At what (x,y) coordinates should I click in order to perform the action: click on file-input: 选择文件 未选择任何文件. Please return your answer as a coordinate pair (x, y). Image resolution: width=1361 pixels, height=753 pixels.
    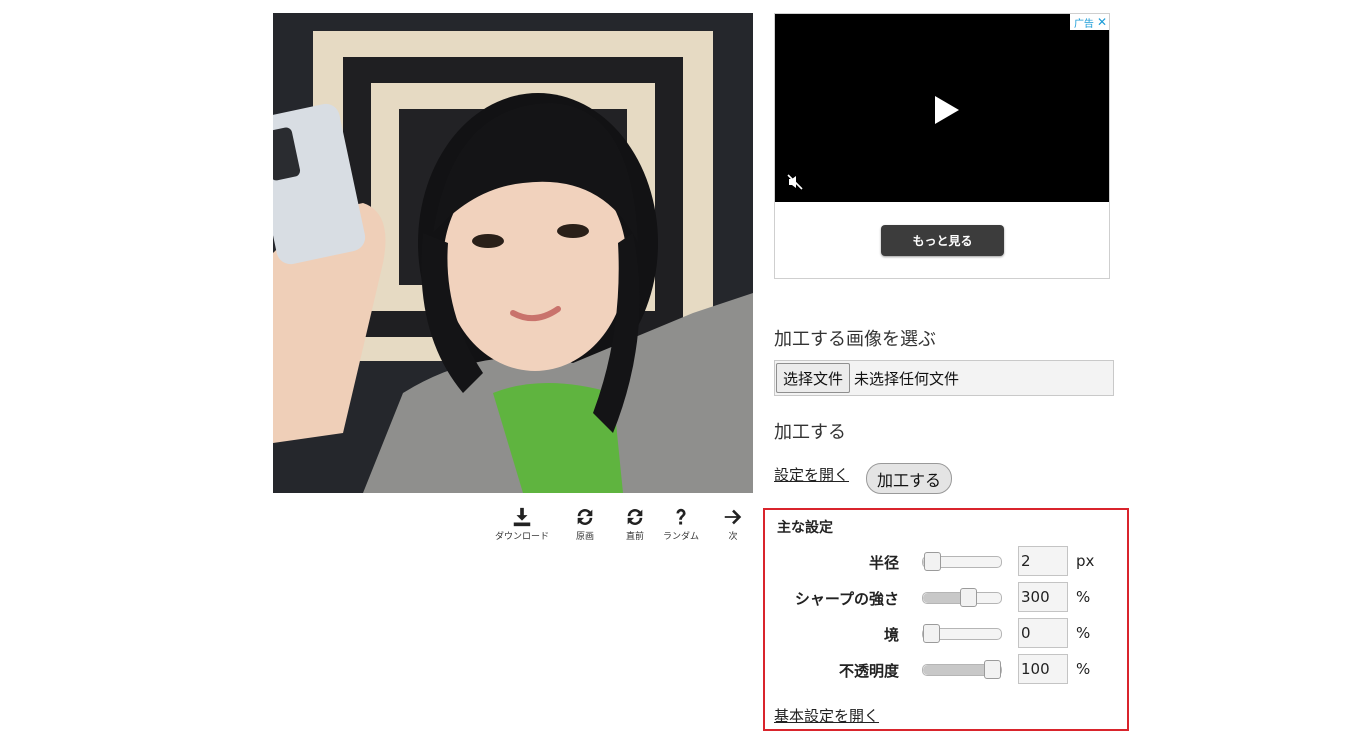
    Looking at the image, I should click on (944, 378).